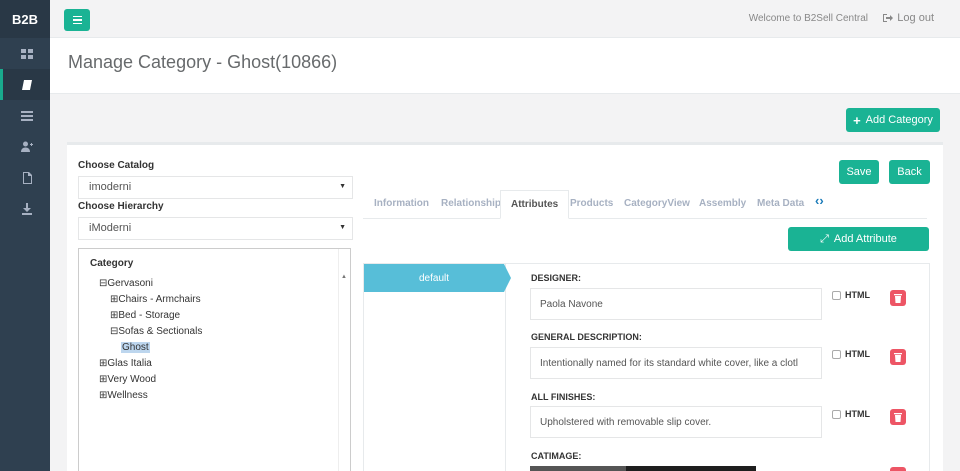 This screenshot has width=960, height=471. Describe the element at coordinates (401, 203) in the screenshot. I see `tab-information: Information` at that location.